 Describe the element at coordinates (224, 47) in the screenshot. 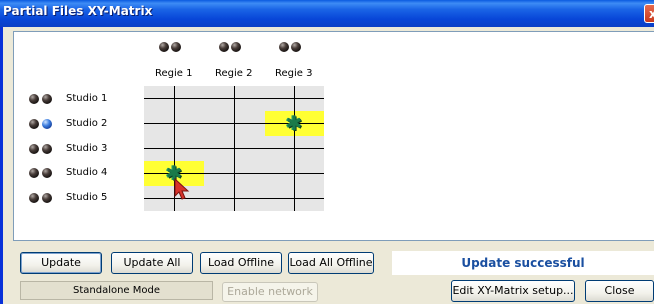

I see `regie-2-indicator-a` at that location.